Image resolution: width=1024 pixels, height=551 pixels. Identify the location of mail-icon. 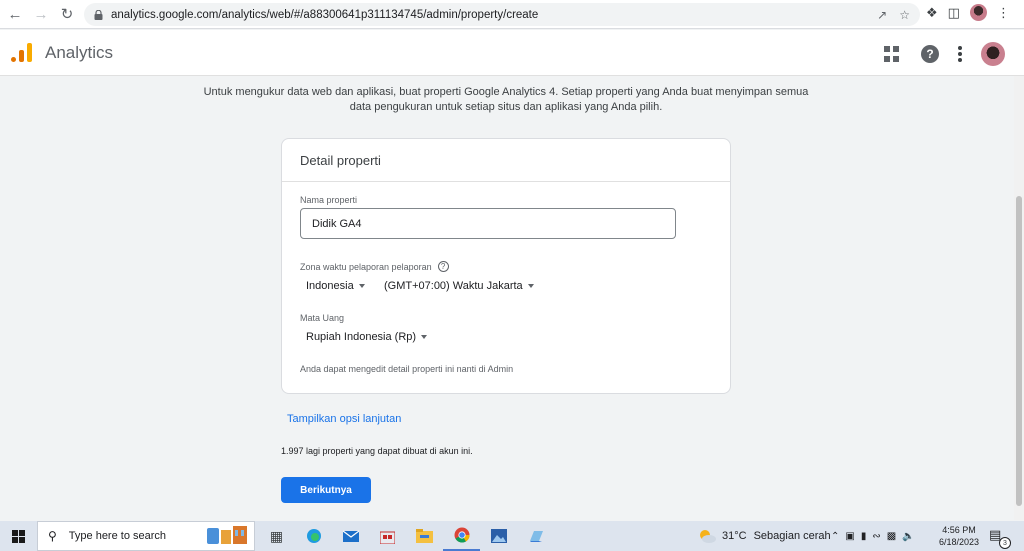
(350, 536).